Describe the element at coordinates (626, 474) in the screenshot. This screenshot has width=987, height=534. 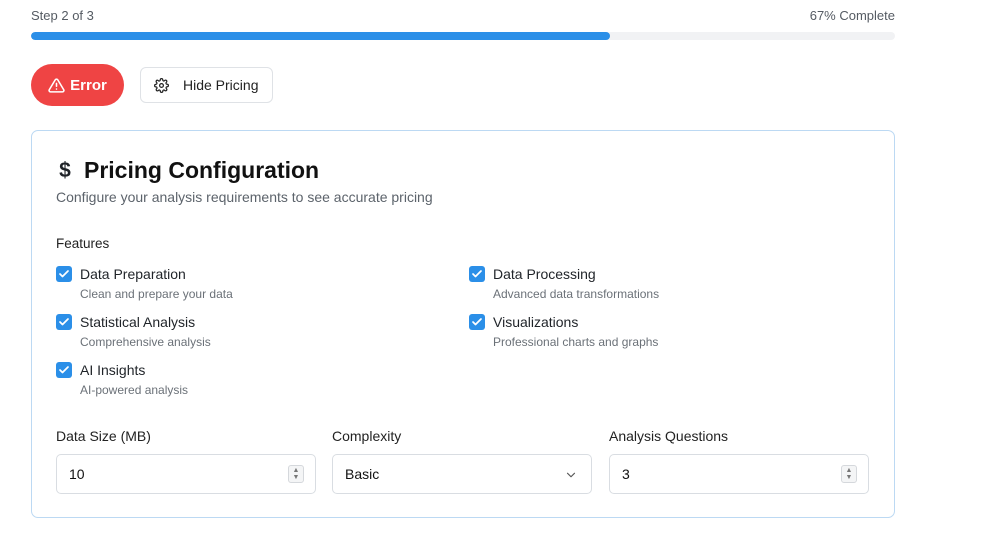
I see `analysis-questions-value: 3` at that location.